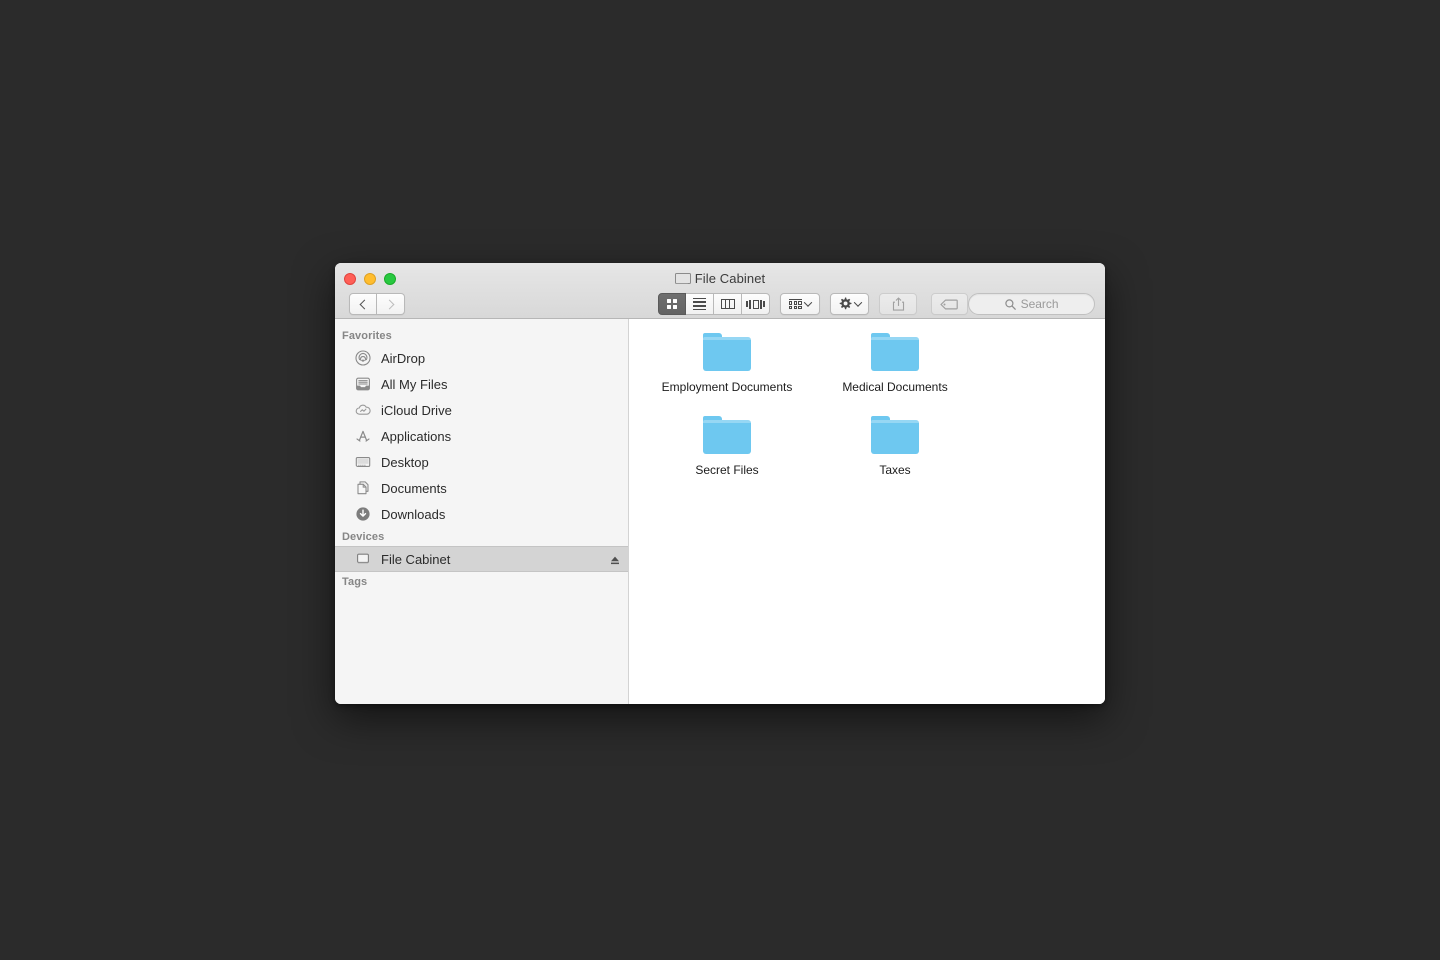  I want to click on sidebar-item-label: AirDrop, so click(403, 358).